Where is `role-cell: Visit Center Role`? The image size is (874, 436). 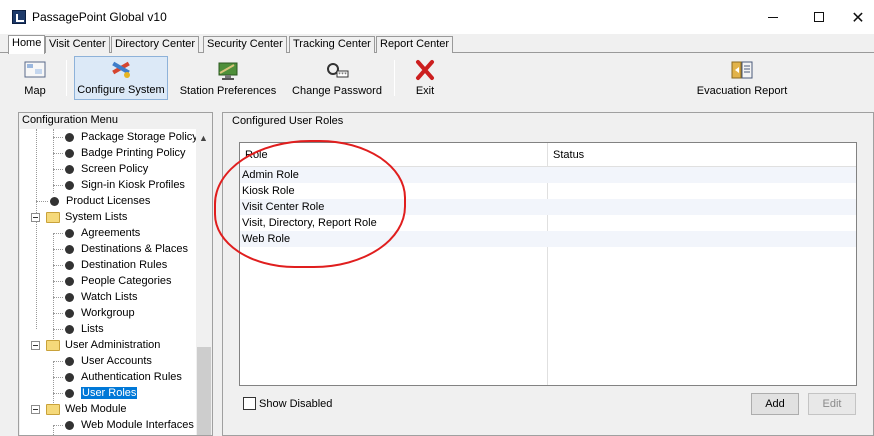
role-cell: Visit Center Role is located at coordinates (283, 207).